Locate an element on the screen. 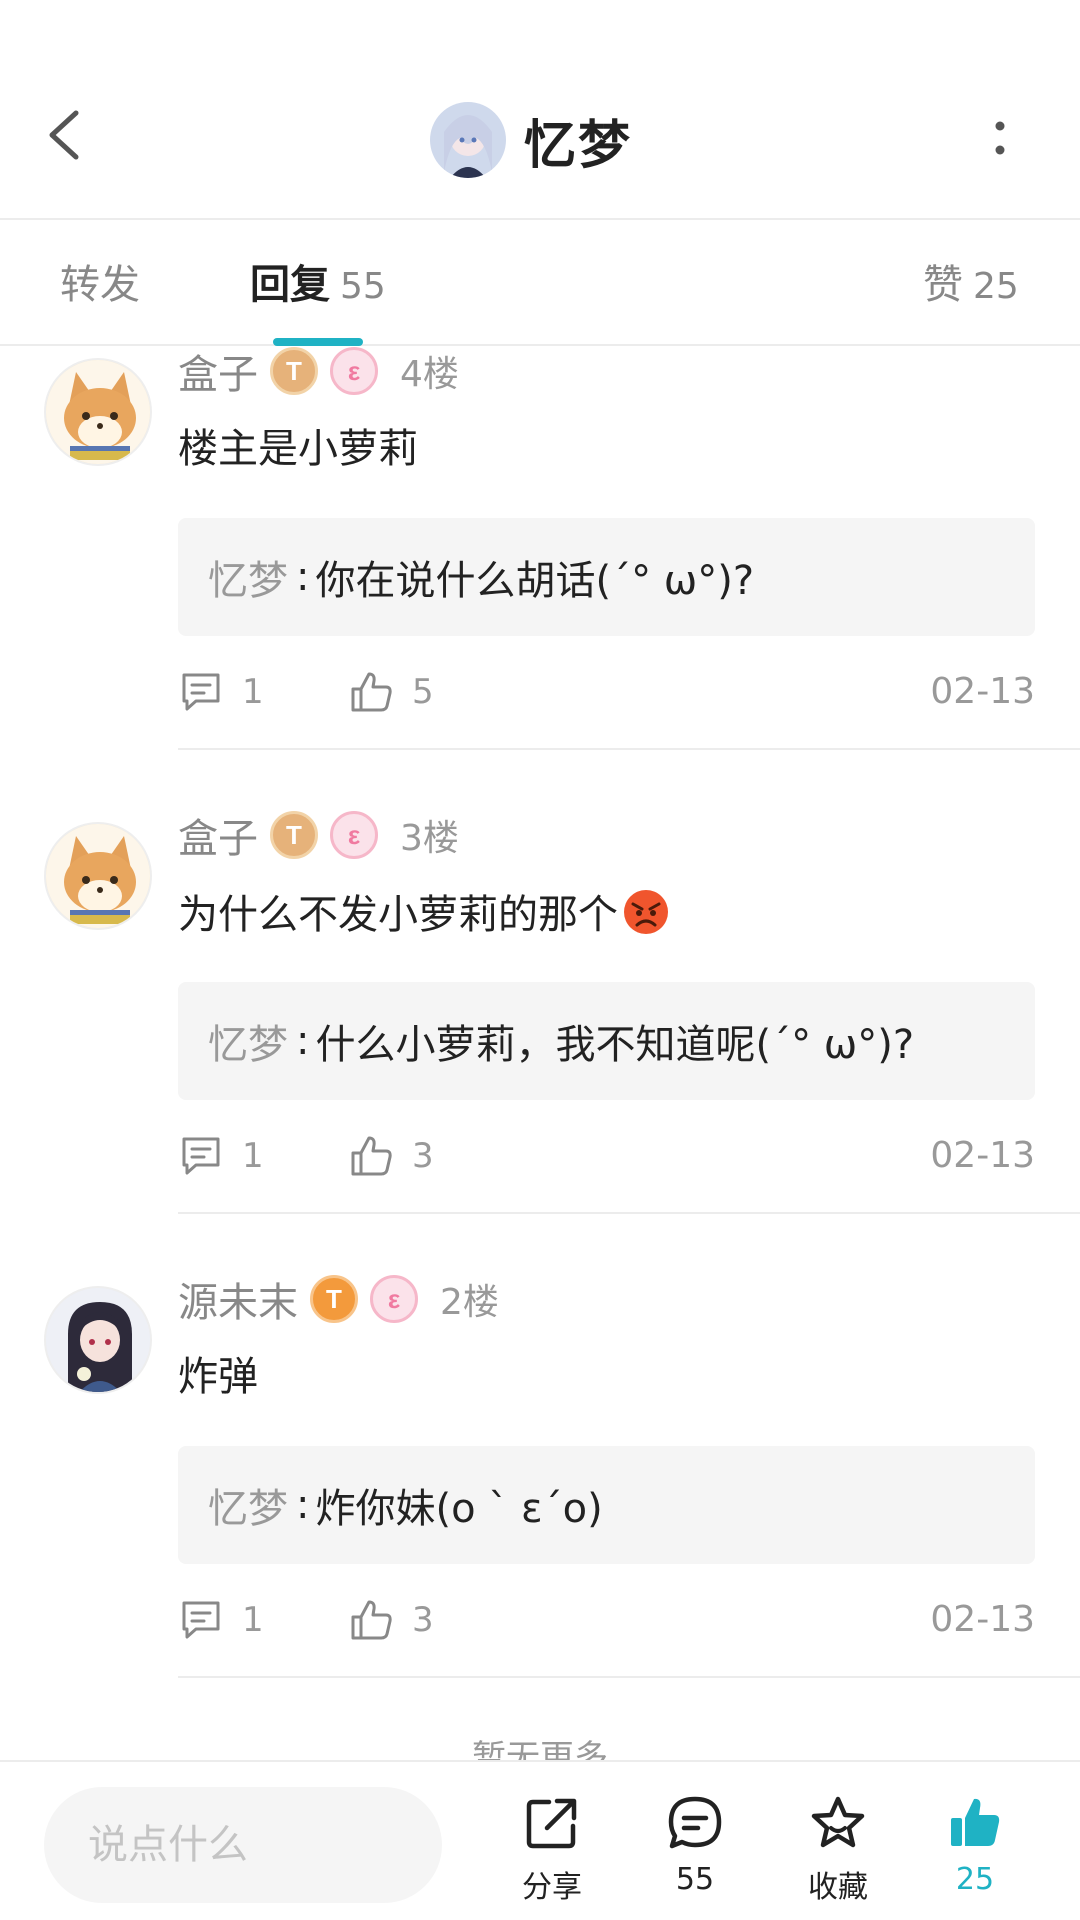 This screenshot has height=1920, width=1080. comment-header: 盒子 T ε 3楼 is located at coordinates (318, 836).